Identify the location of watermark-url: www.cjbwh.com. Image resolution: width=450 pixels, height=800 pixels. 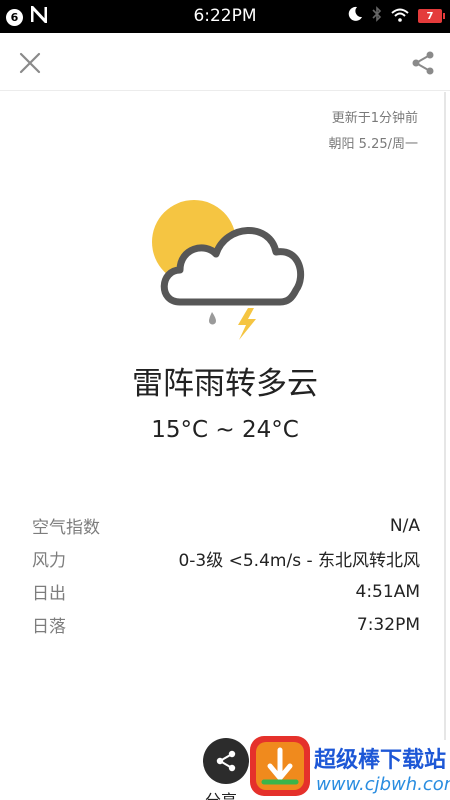
(383, 784).